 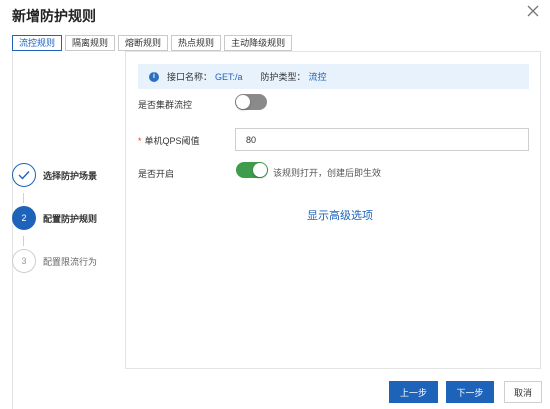 What do you see at coordinates (470, 392) in the screenshot?
I see `next-step-button: 下一步` at bounding box center [470, 392].